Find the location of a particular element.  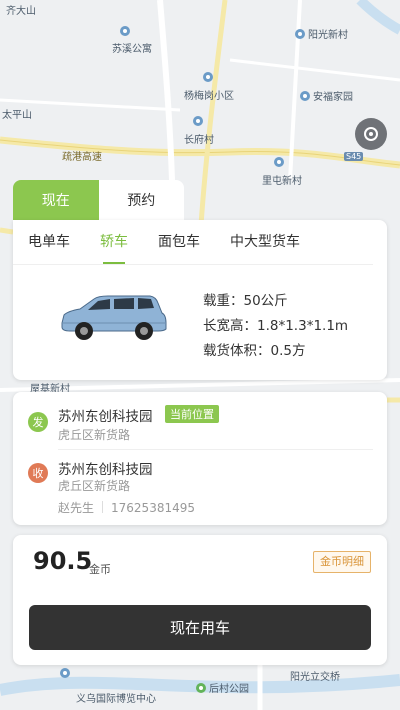

map-poi-label: 义乌国际博览中心 is located at coordinates (116, 699).